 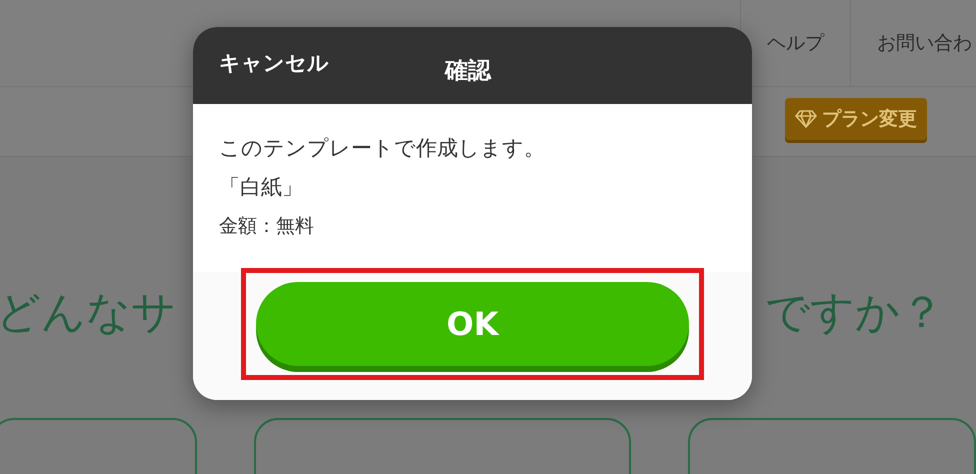 I want to click on nav-link: お問い合わ, so click(x=913, y=43).